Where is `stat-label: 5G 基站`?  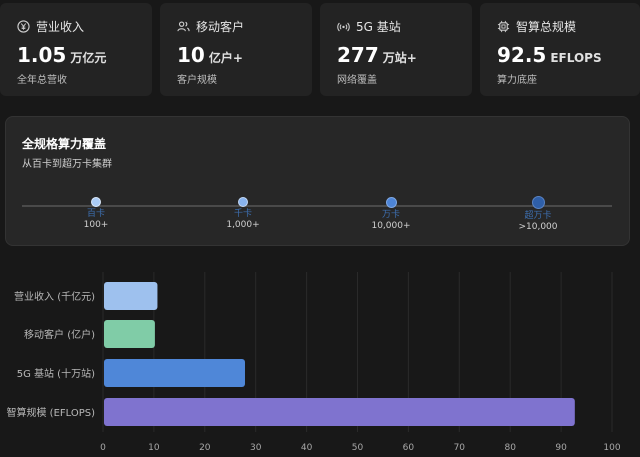
stat-label: 5G 基站 is located at coordinates (378, 27).